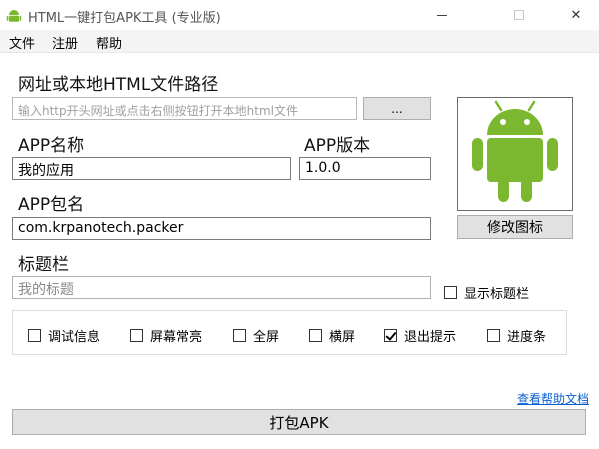  I want to click on app-version-input: 1.0.0, so click(365, 168).